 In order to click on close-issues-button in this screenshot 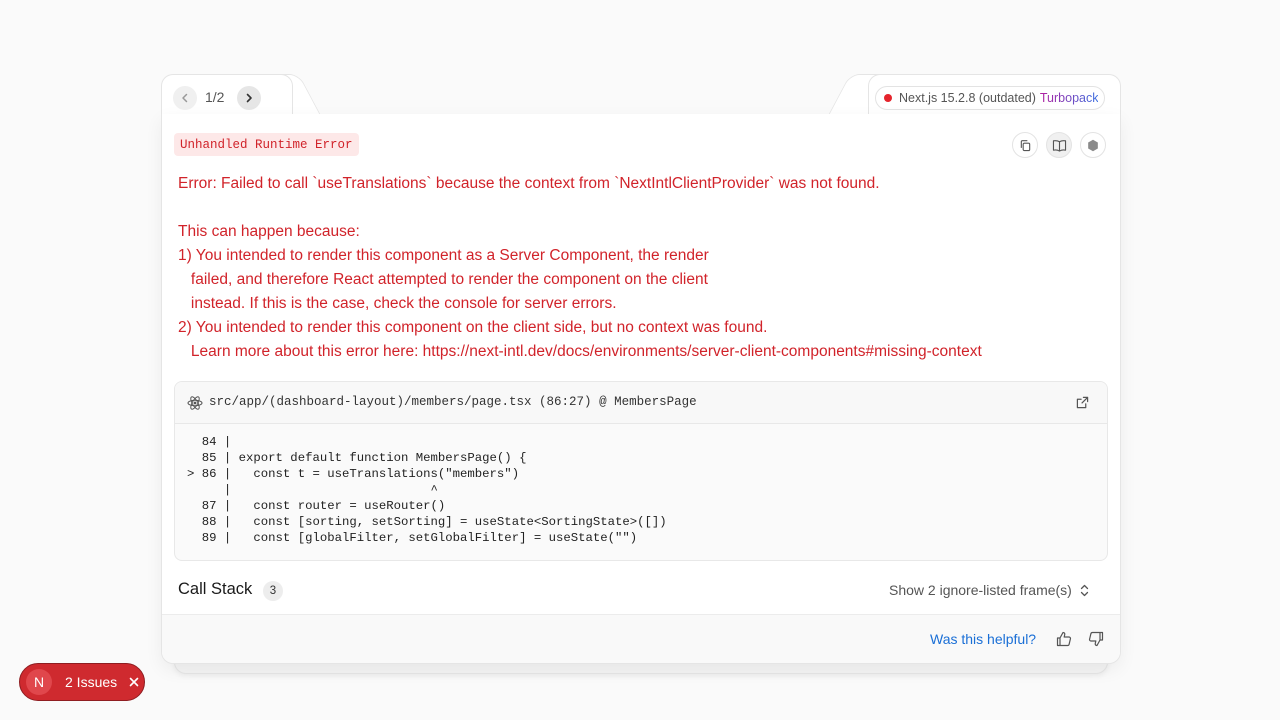, I will do `click(134, 682)`.